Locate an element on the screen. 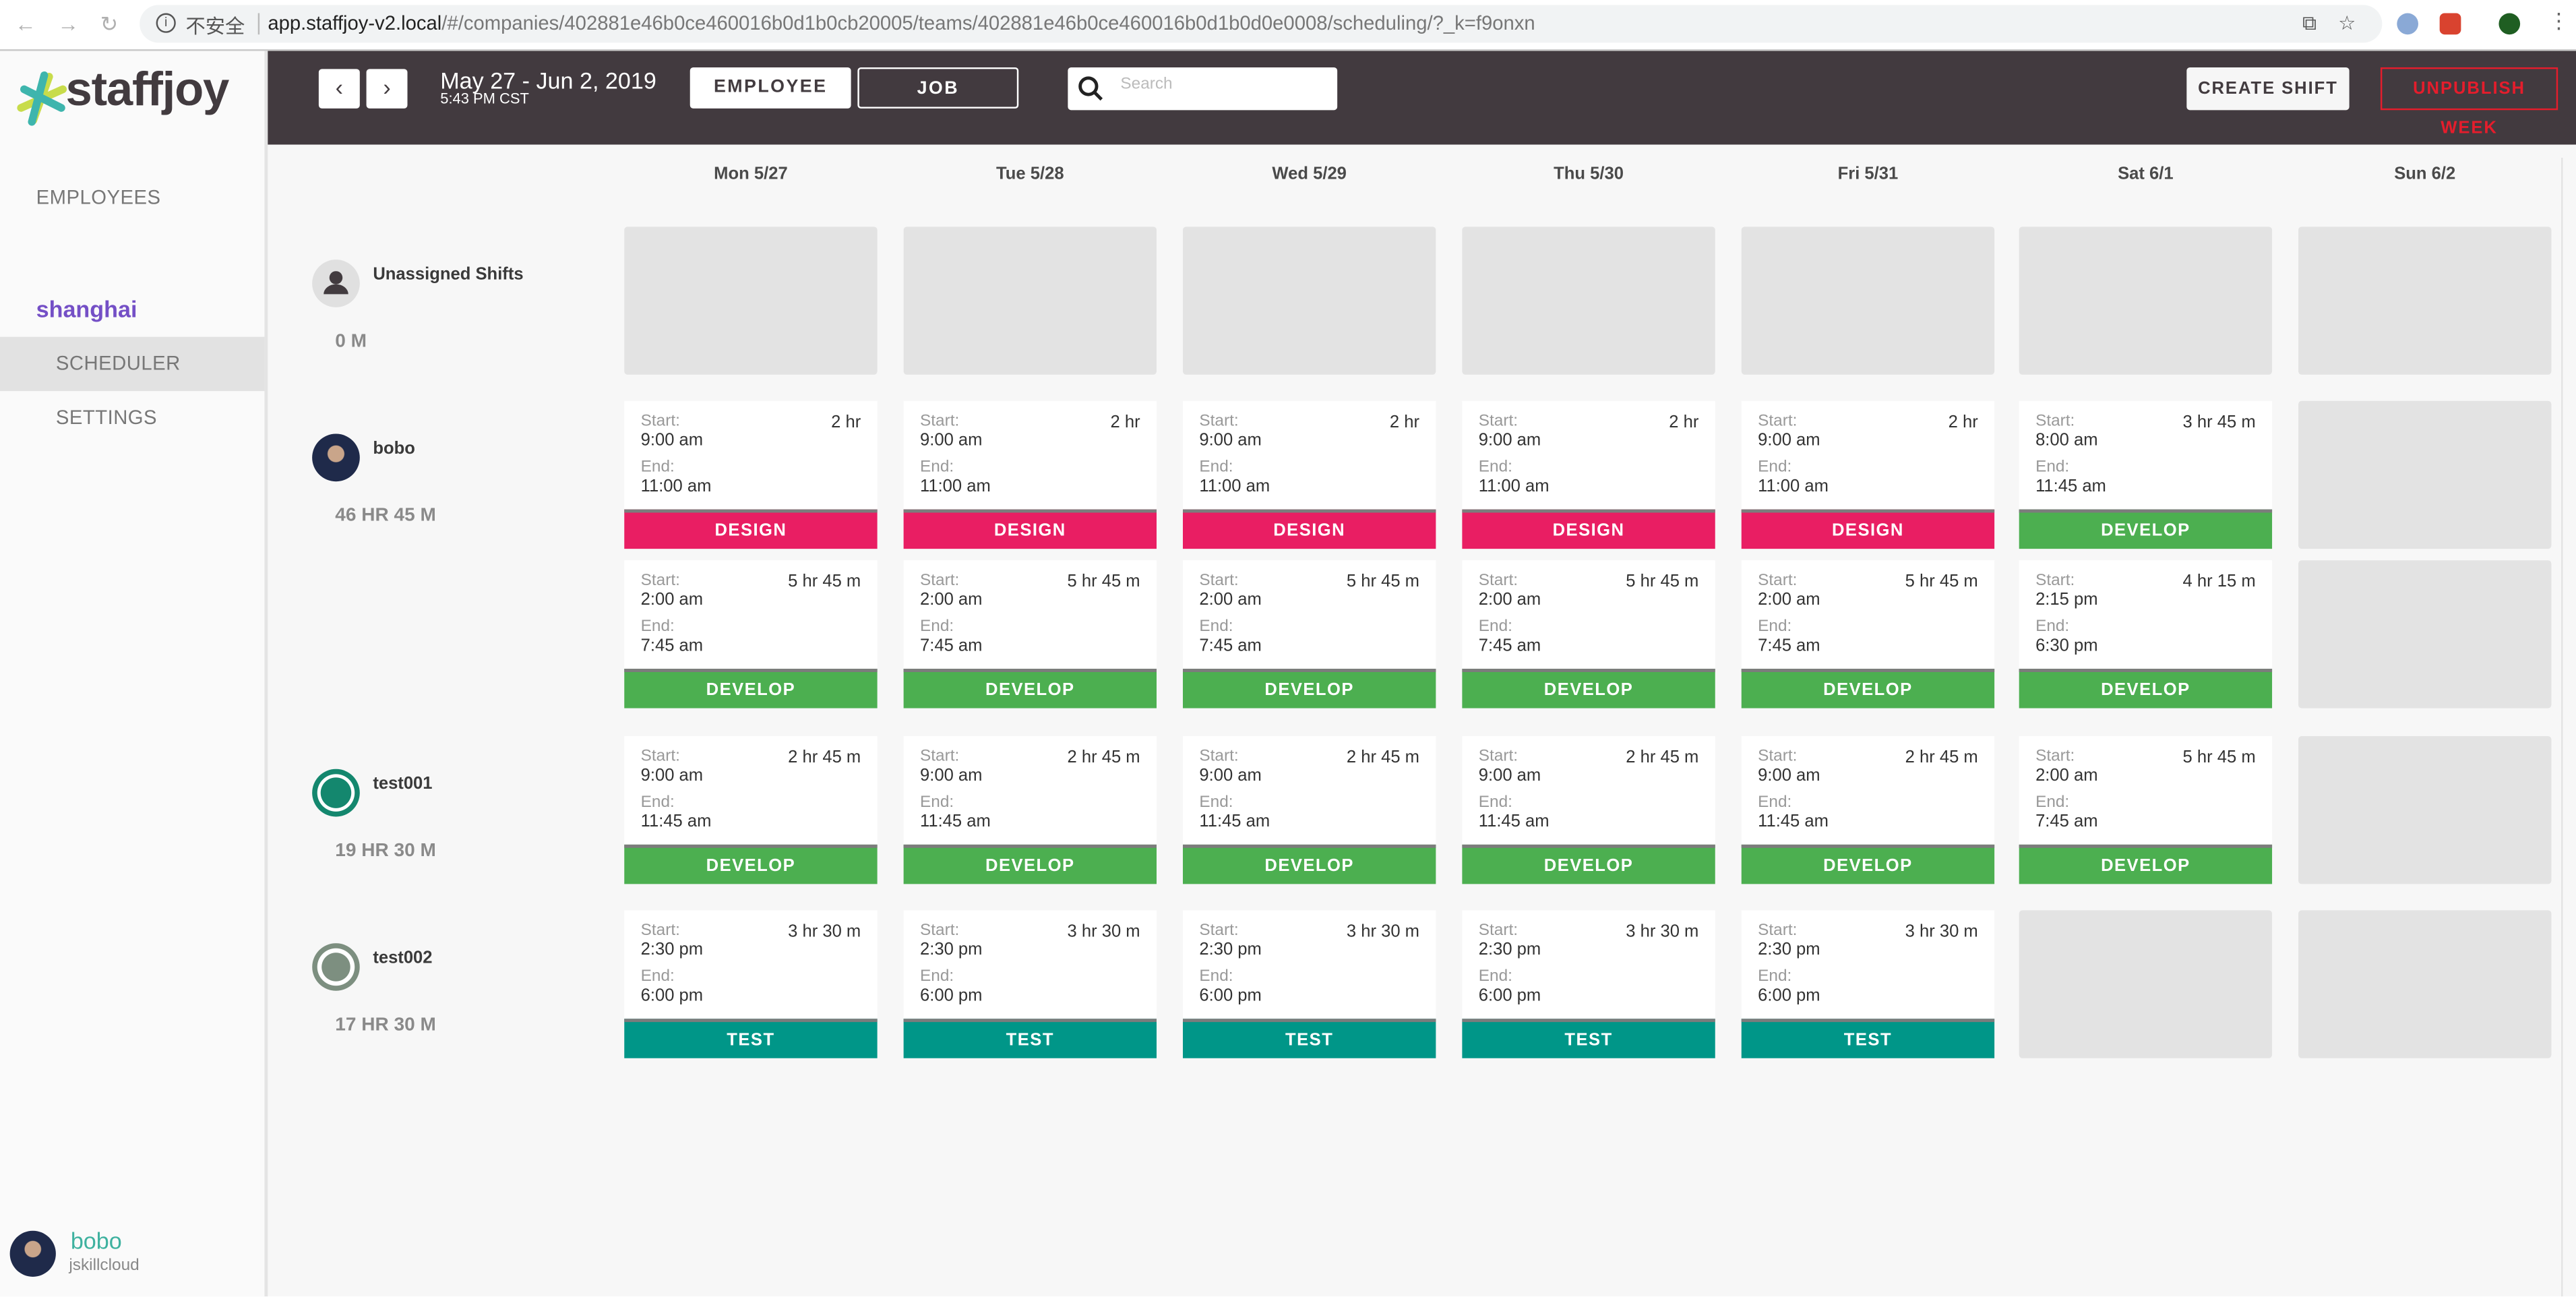  shift-duration: 3 hr 30 m is located at coordinates (1942, 932).